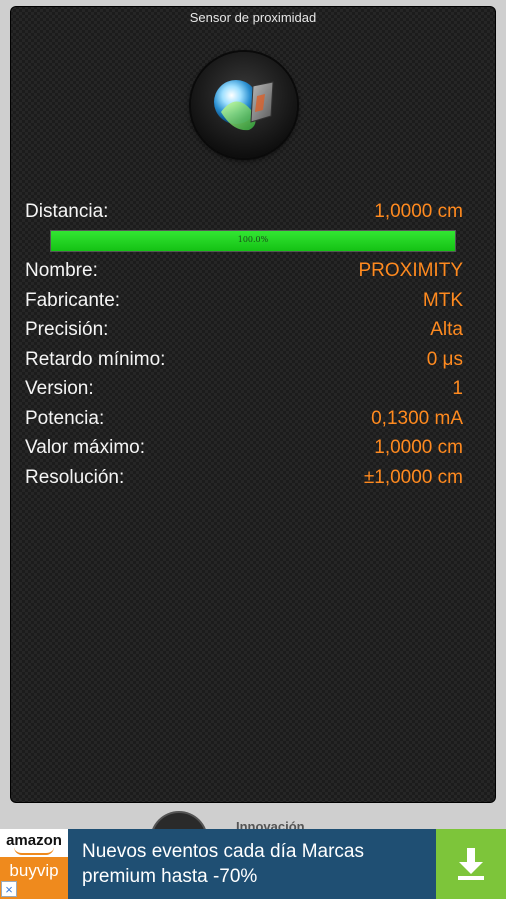  What do you see at coordinates (418, 447) in the screenshot?
I see `property-value: 1,0000 cm` at bounding box center [418, 447].